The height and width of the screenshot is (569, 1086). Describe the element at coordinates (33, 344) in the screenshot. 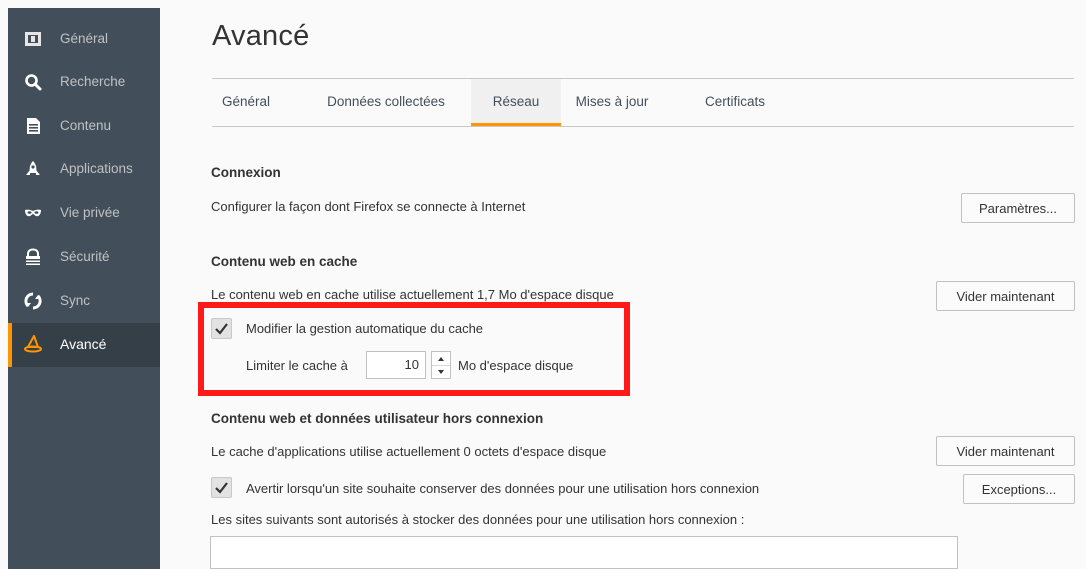

I see `wizard-hat-icon` at that location.